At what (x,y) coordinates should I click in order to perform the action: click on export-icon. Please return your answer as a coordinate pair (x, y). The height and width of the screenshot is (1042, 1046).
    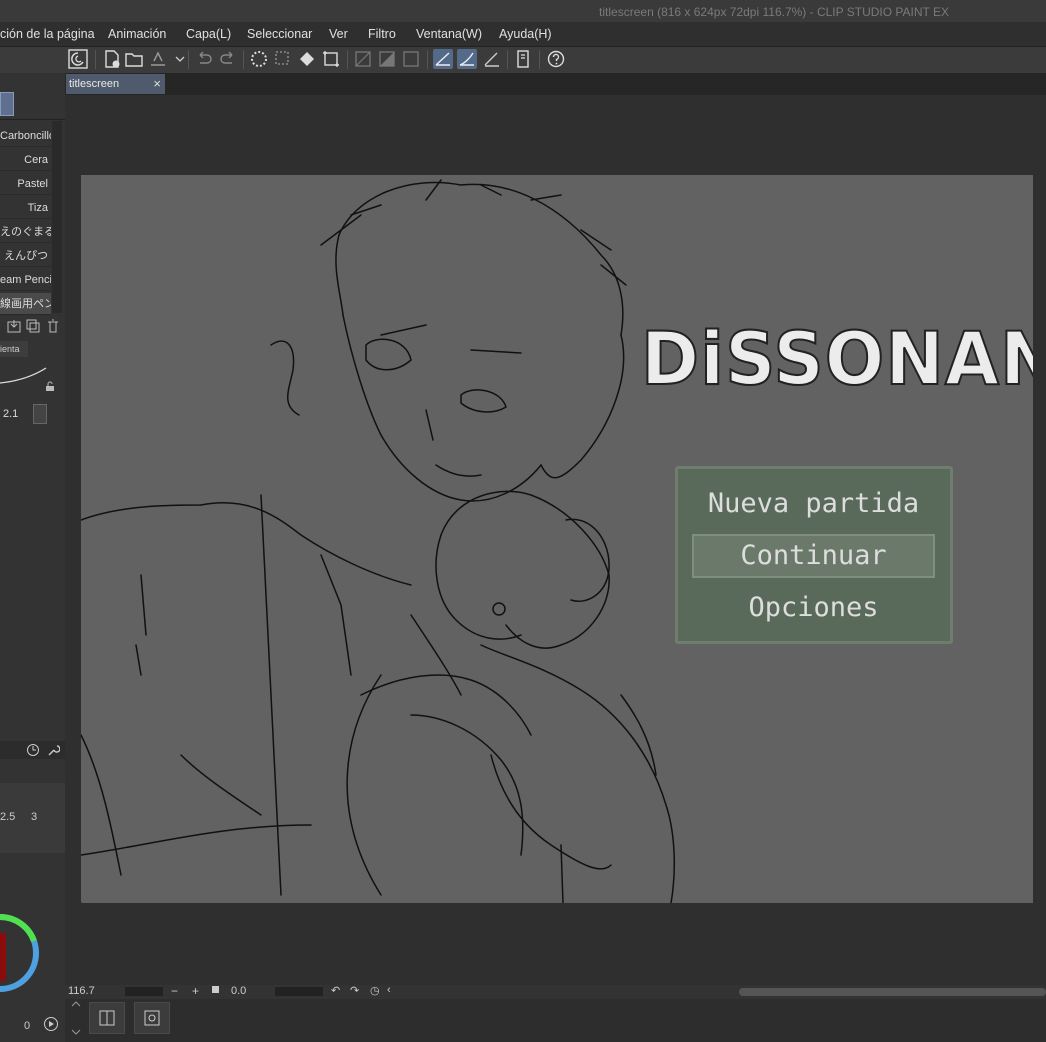
    Looking at the image, I should click on (158, 59).